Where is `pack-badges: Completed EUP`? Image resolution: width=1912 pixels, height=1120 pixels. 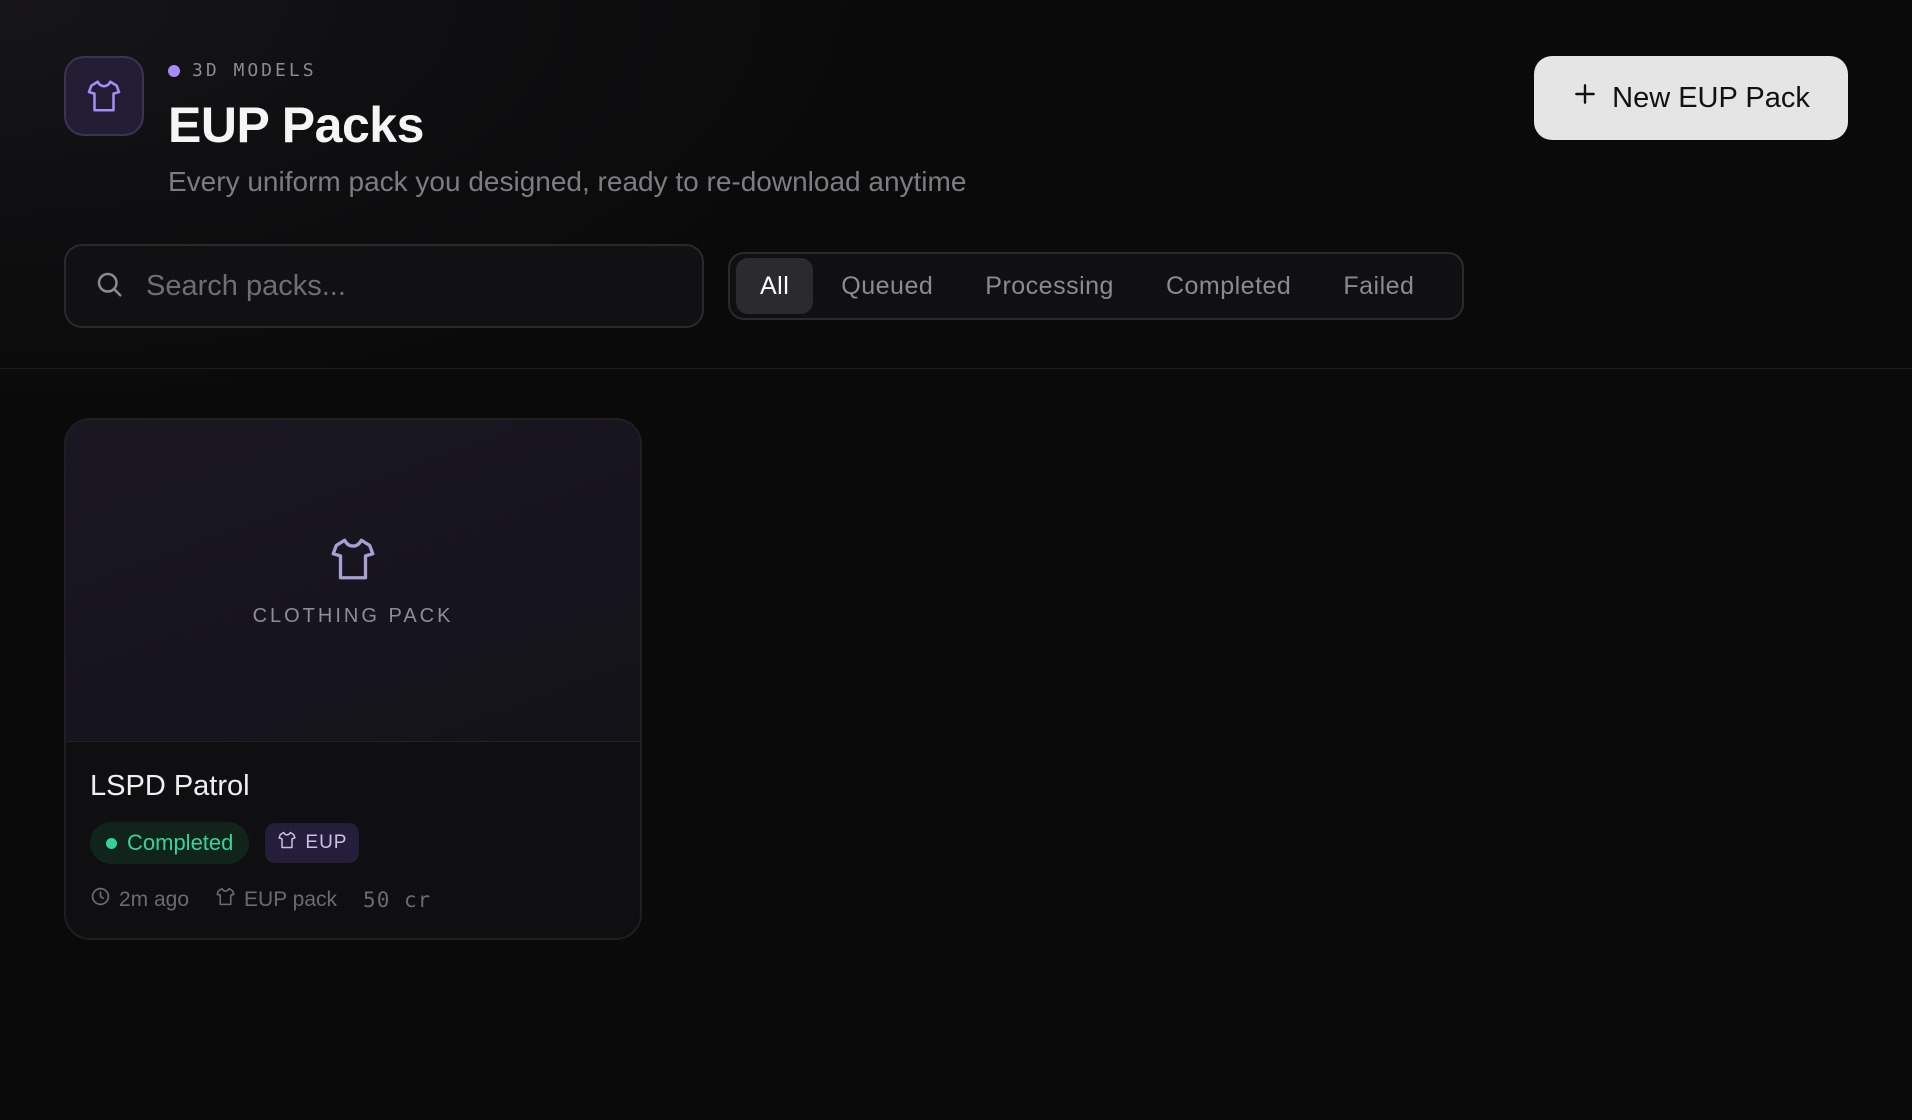
pack-badges: Completed EUP is located at coordinates (225, 843).